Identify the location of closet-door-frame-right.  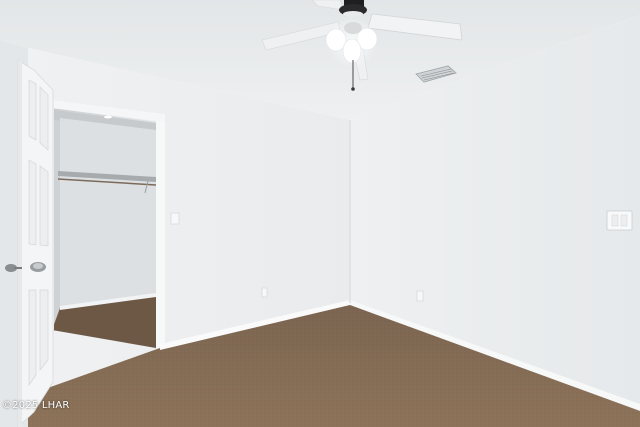
(160, 234).